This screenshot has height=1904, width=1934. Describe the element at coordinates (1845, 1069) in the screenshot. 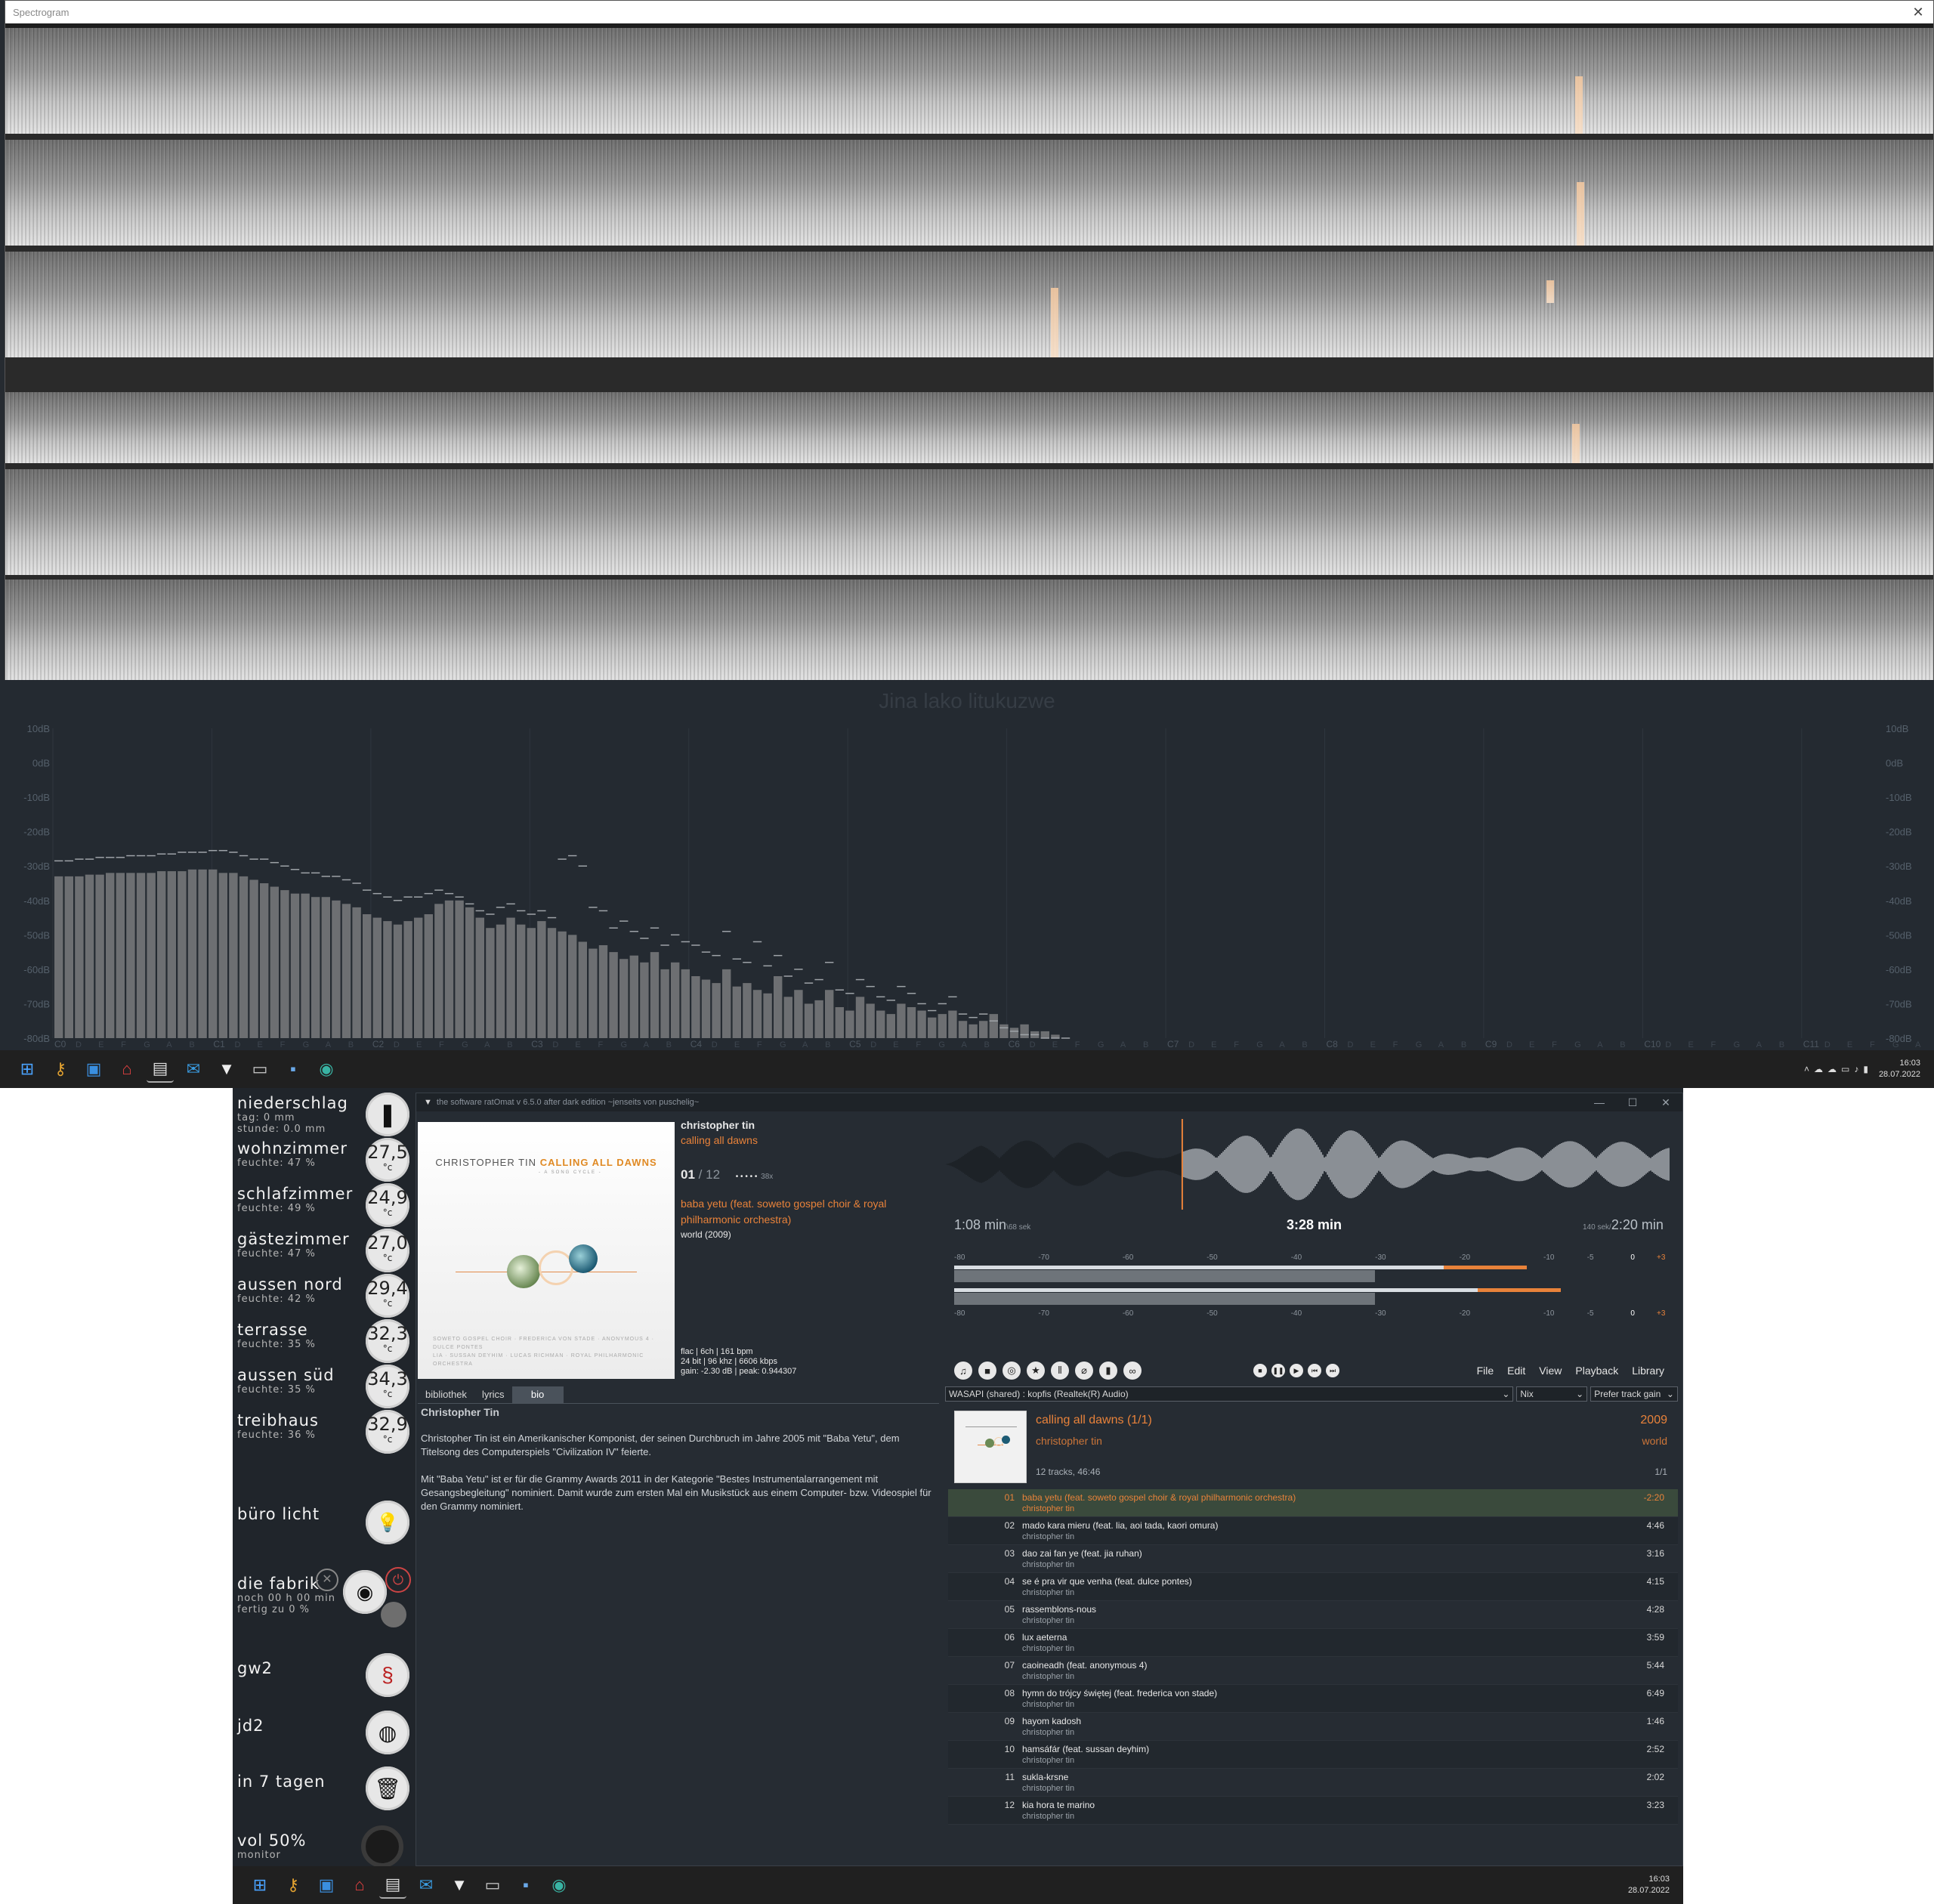

I see `network-icon: ▭` at that location.